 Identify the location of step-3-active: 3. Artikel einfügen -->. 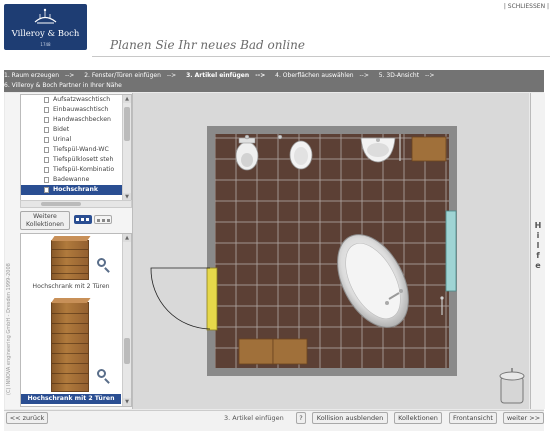
(227, 75).